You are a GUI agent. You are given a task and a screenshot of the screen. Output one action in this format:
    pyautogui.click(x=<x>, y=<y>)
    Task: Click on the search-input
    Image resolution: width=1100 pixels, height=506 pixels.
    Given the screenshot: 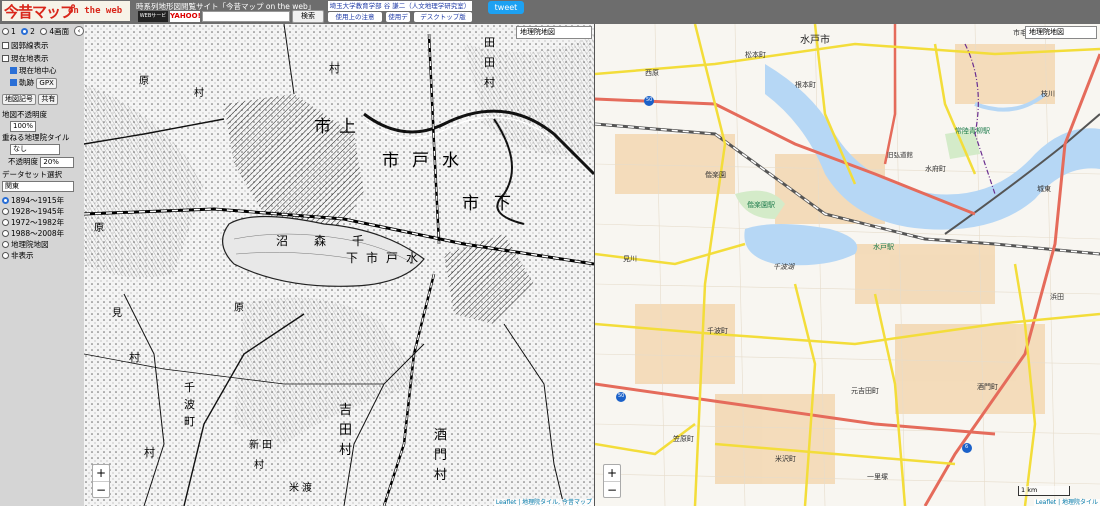 What is the action you would take?
    pyautogui.click(x=246, y=16)
    